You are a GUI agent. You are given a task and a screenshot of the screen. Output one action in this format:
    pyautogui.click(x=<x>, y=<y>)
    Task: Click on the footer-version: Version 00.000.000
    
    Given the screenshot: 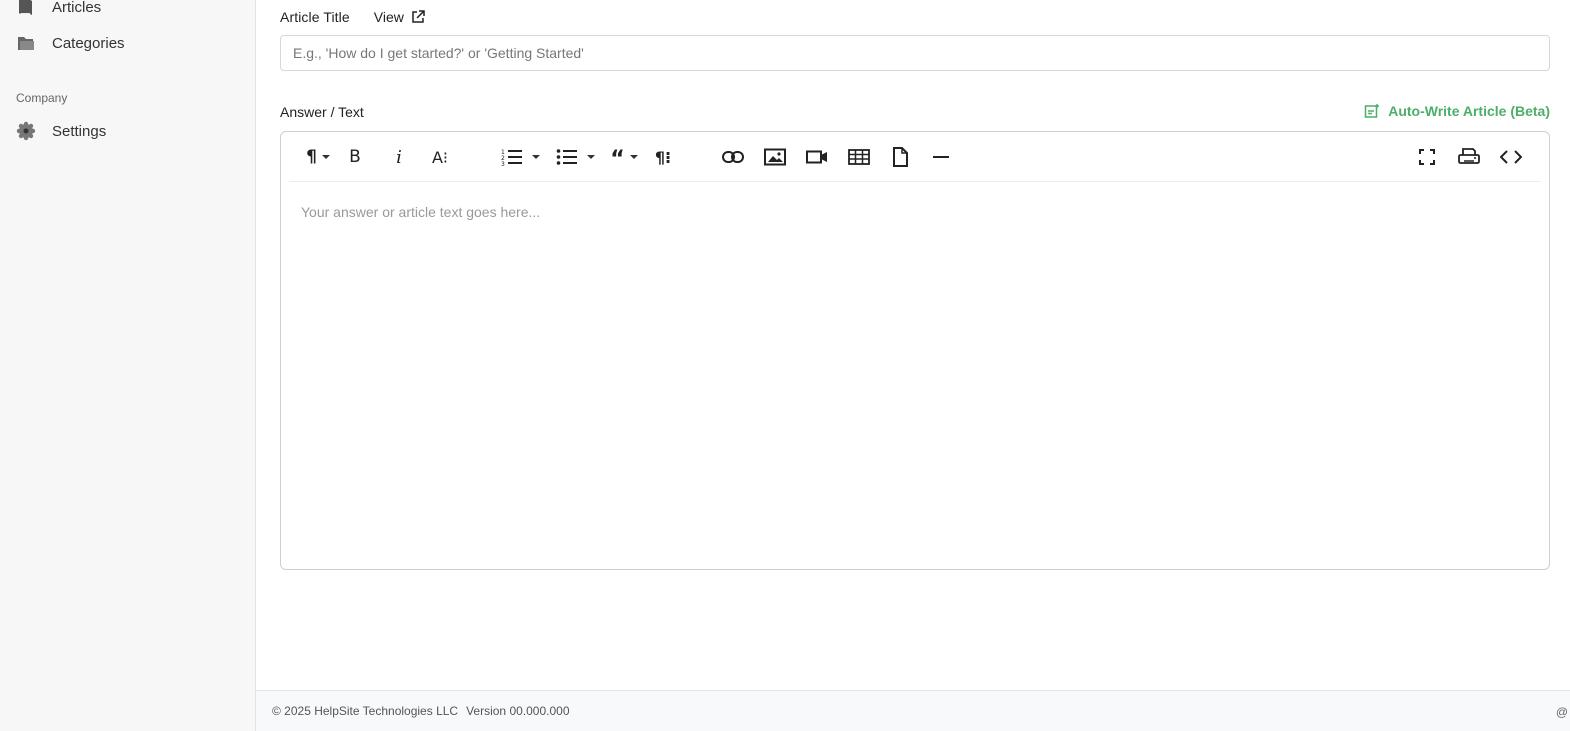 What is the action you would take?
    pyautogui.click(x=518, y=711)
    